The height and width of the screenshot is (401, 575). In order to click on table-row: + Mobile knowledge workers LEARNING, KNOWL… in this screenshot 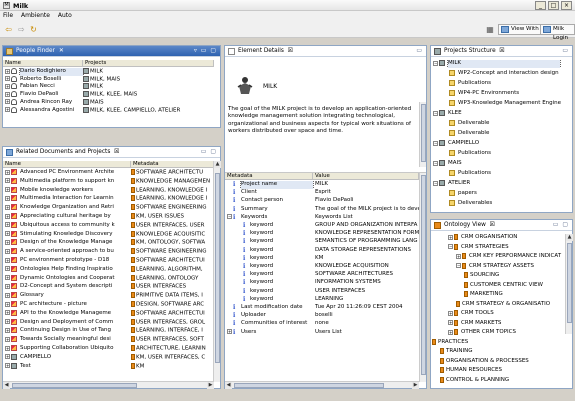, I will do `click(108, 190)`.